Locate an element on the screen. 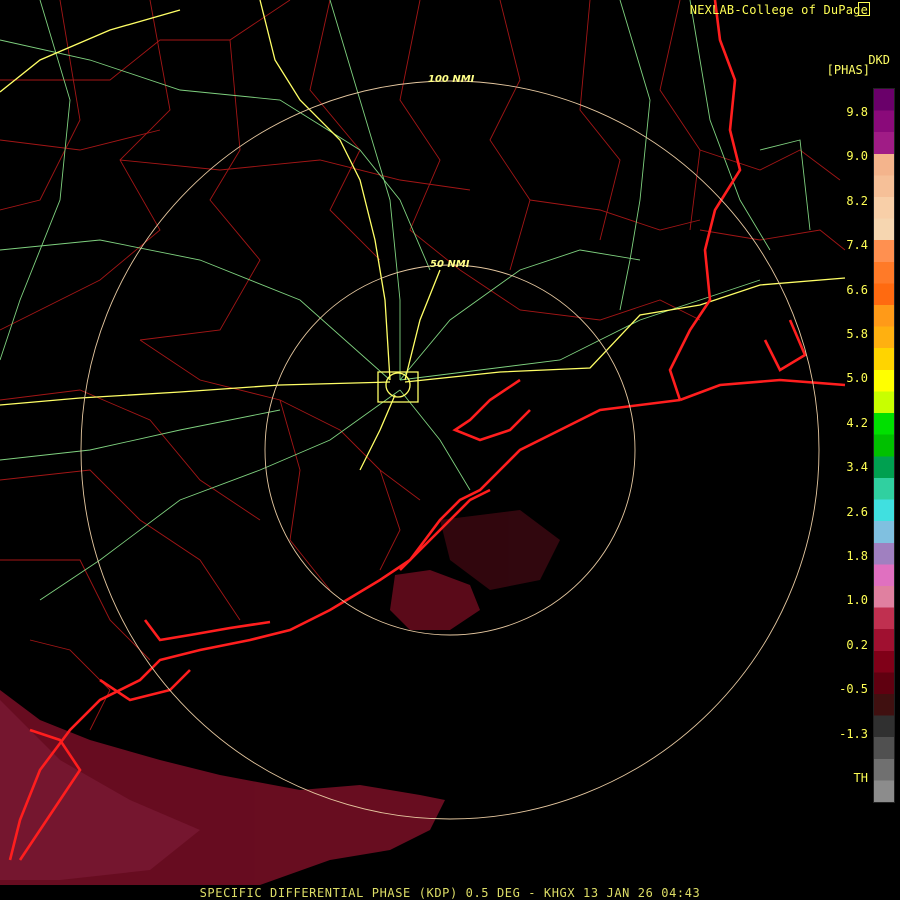  range-ring-label-50: 50 NMI is located at coordinates (450, 264).